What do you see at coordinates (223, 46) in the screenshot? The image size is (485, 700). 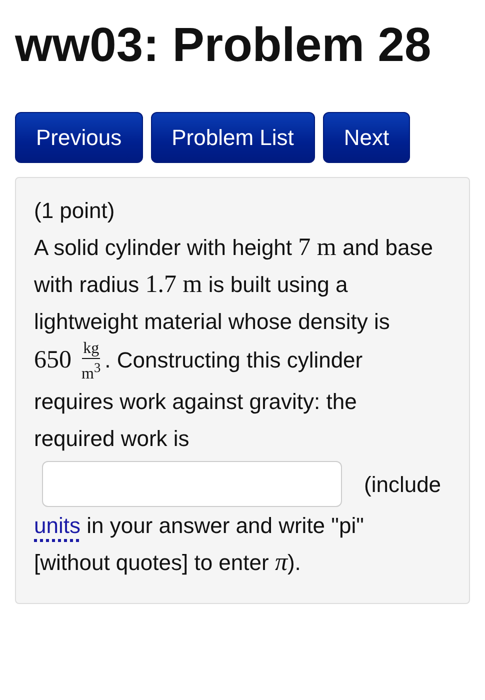 I see `page-title: ww03: Problem 28` at bounding box center [223, 46].